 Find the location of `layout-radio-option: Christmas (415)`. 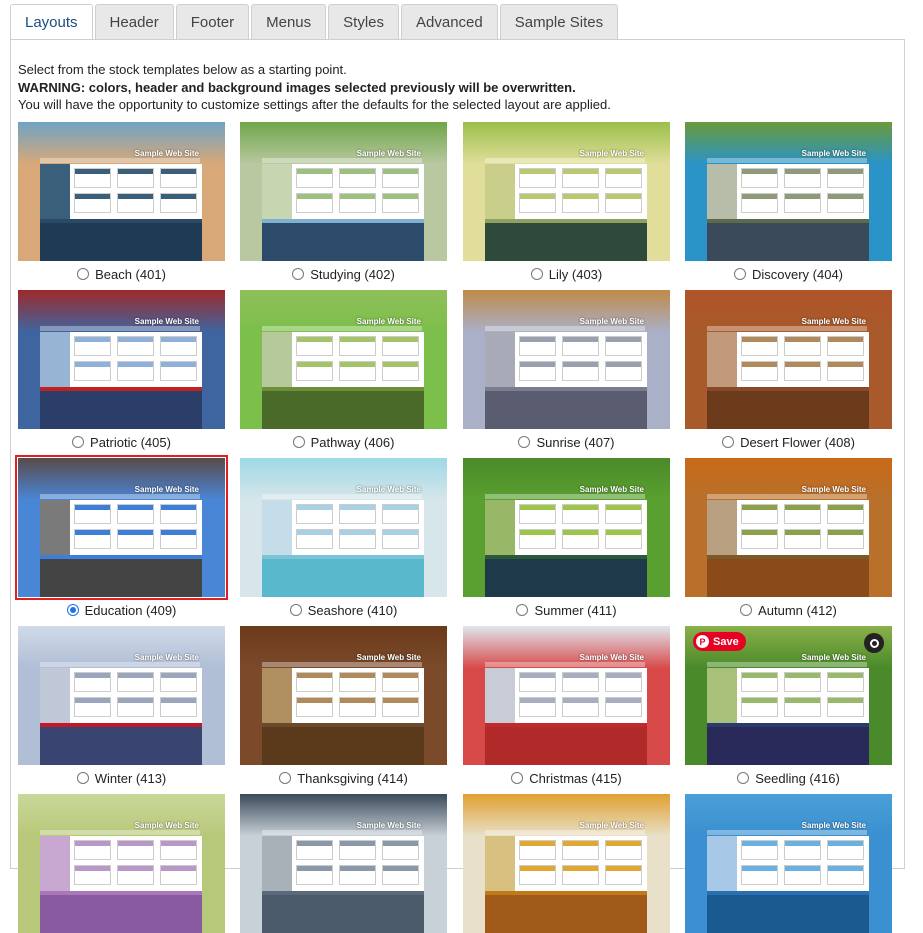

layout-radio-option: Christmas (415) is located at coordinates (566, 778).